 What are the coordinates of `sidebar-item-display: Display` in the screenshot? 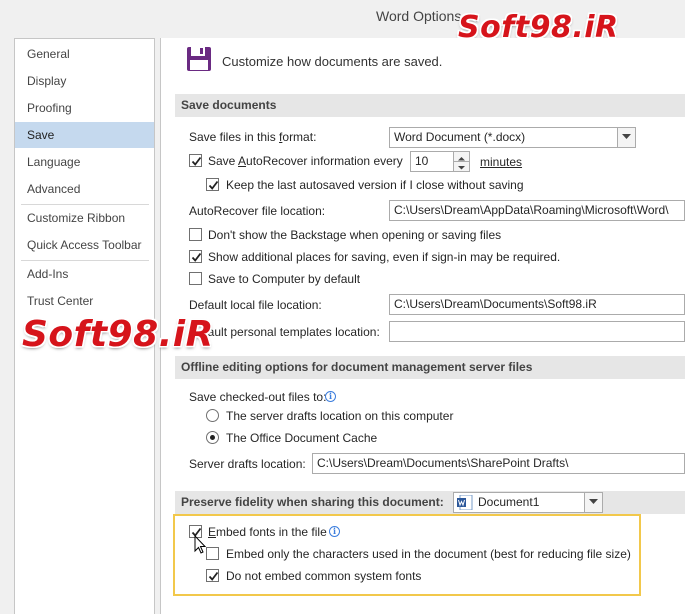 It's located at (84, 81).